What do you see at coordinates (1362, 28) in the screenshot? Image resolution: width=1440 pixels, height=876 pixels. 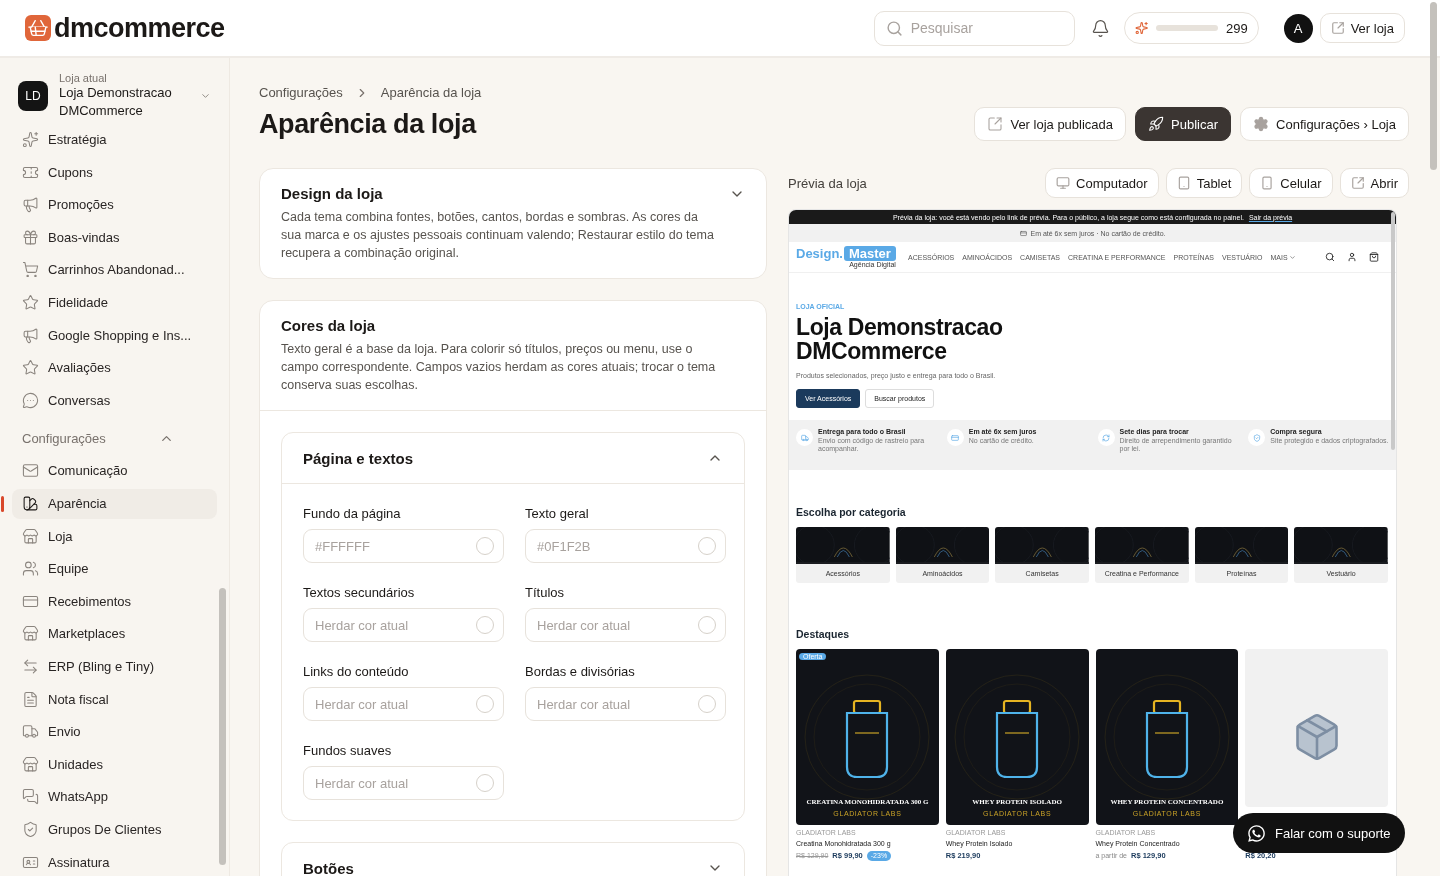 I see `view-store-button: Ver loja` at bounding box center [1362, 28].